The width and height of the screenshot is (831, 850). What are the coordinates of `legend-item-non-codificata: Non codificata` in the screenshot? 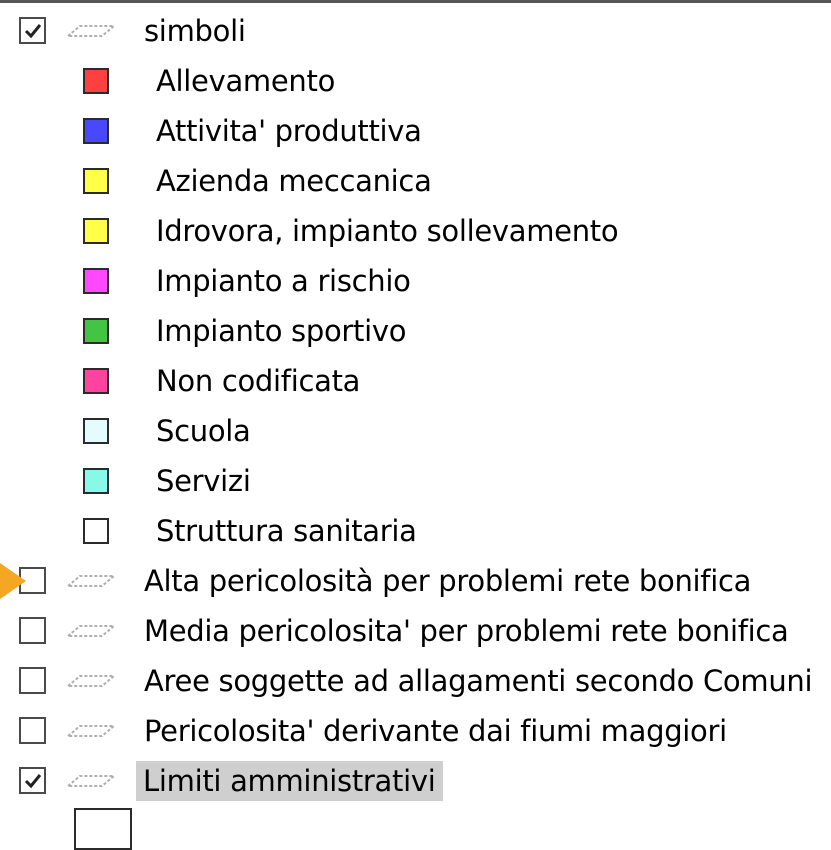 It's located at (415, 384).